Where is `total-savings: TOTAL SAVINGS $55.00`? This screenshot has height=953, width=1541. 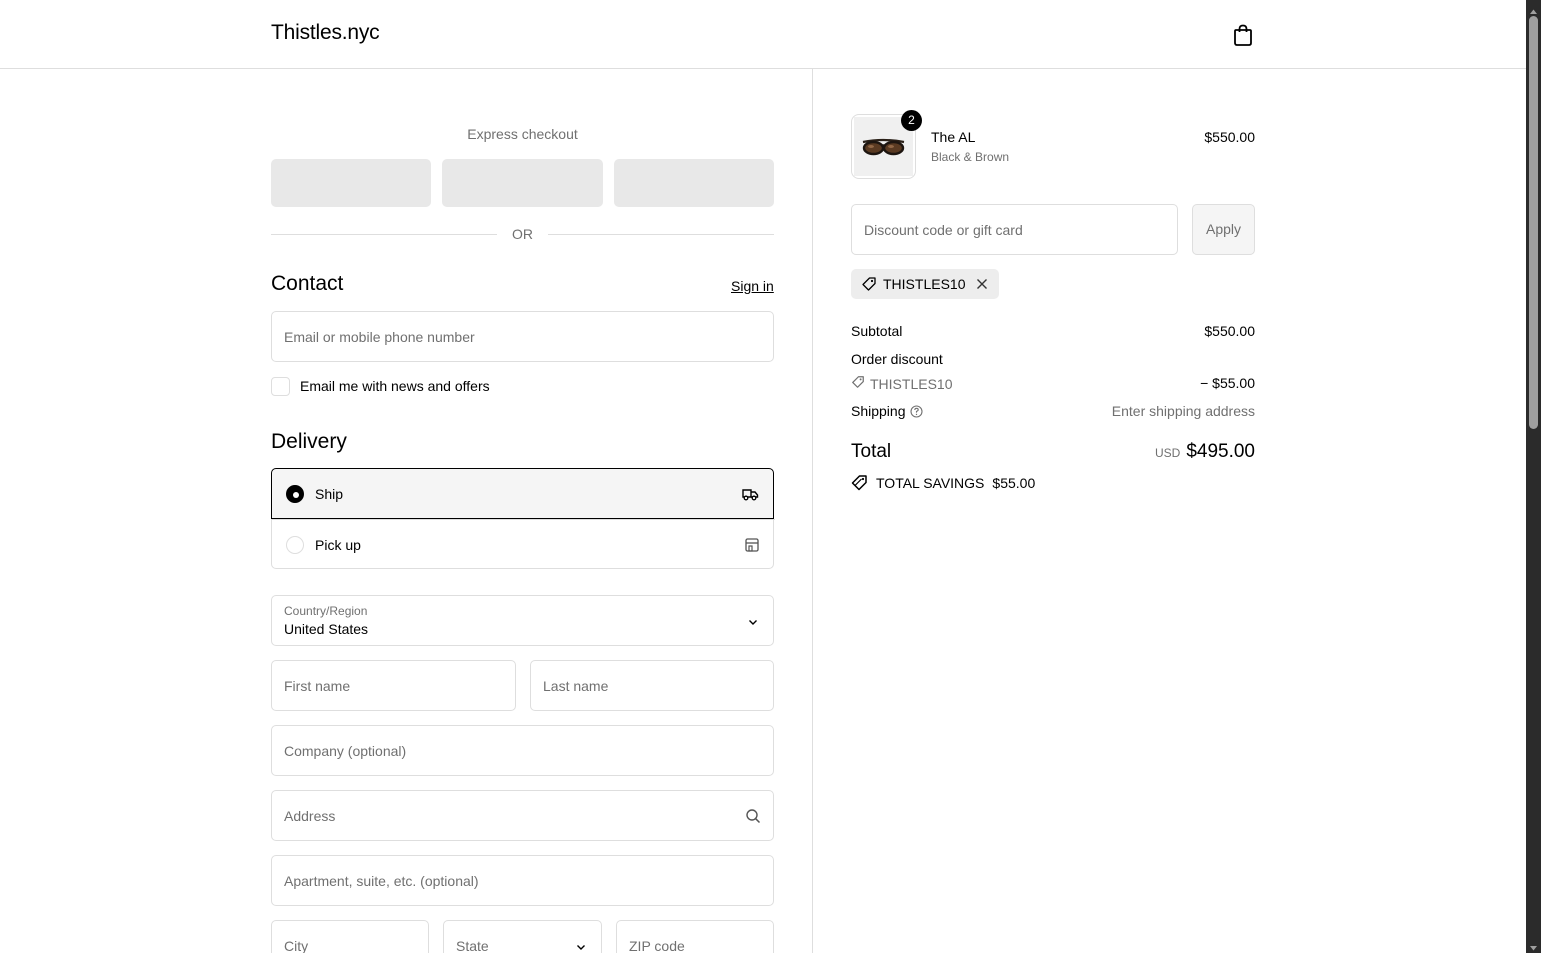 total-savings: TOTAL SAVINGS $55.00 is located at coordinates (943, 482).